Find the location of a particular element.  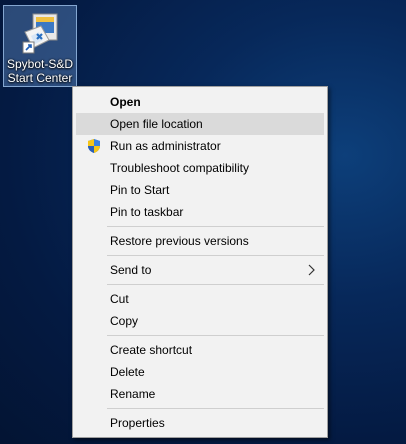

menu-item-copy: Copy is located at coordinates (200, 321).